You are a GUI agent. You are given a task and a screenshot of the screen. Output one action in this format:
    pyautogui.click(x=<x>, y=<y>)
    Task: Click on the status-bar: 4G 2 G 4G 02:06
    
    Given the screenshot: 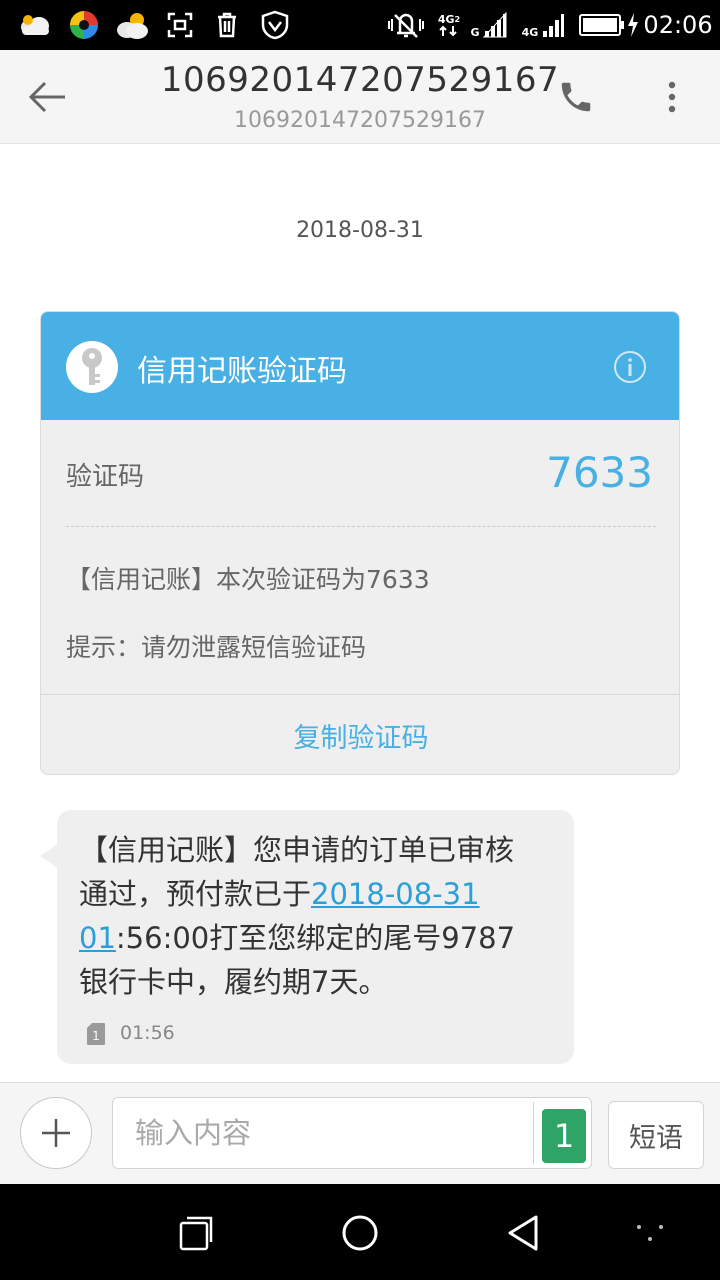 What is the action you would take?
    pyautogui.click(x=360, y=25)
    